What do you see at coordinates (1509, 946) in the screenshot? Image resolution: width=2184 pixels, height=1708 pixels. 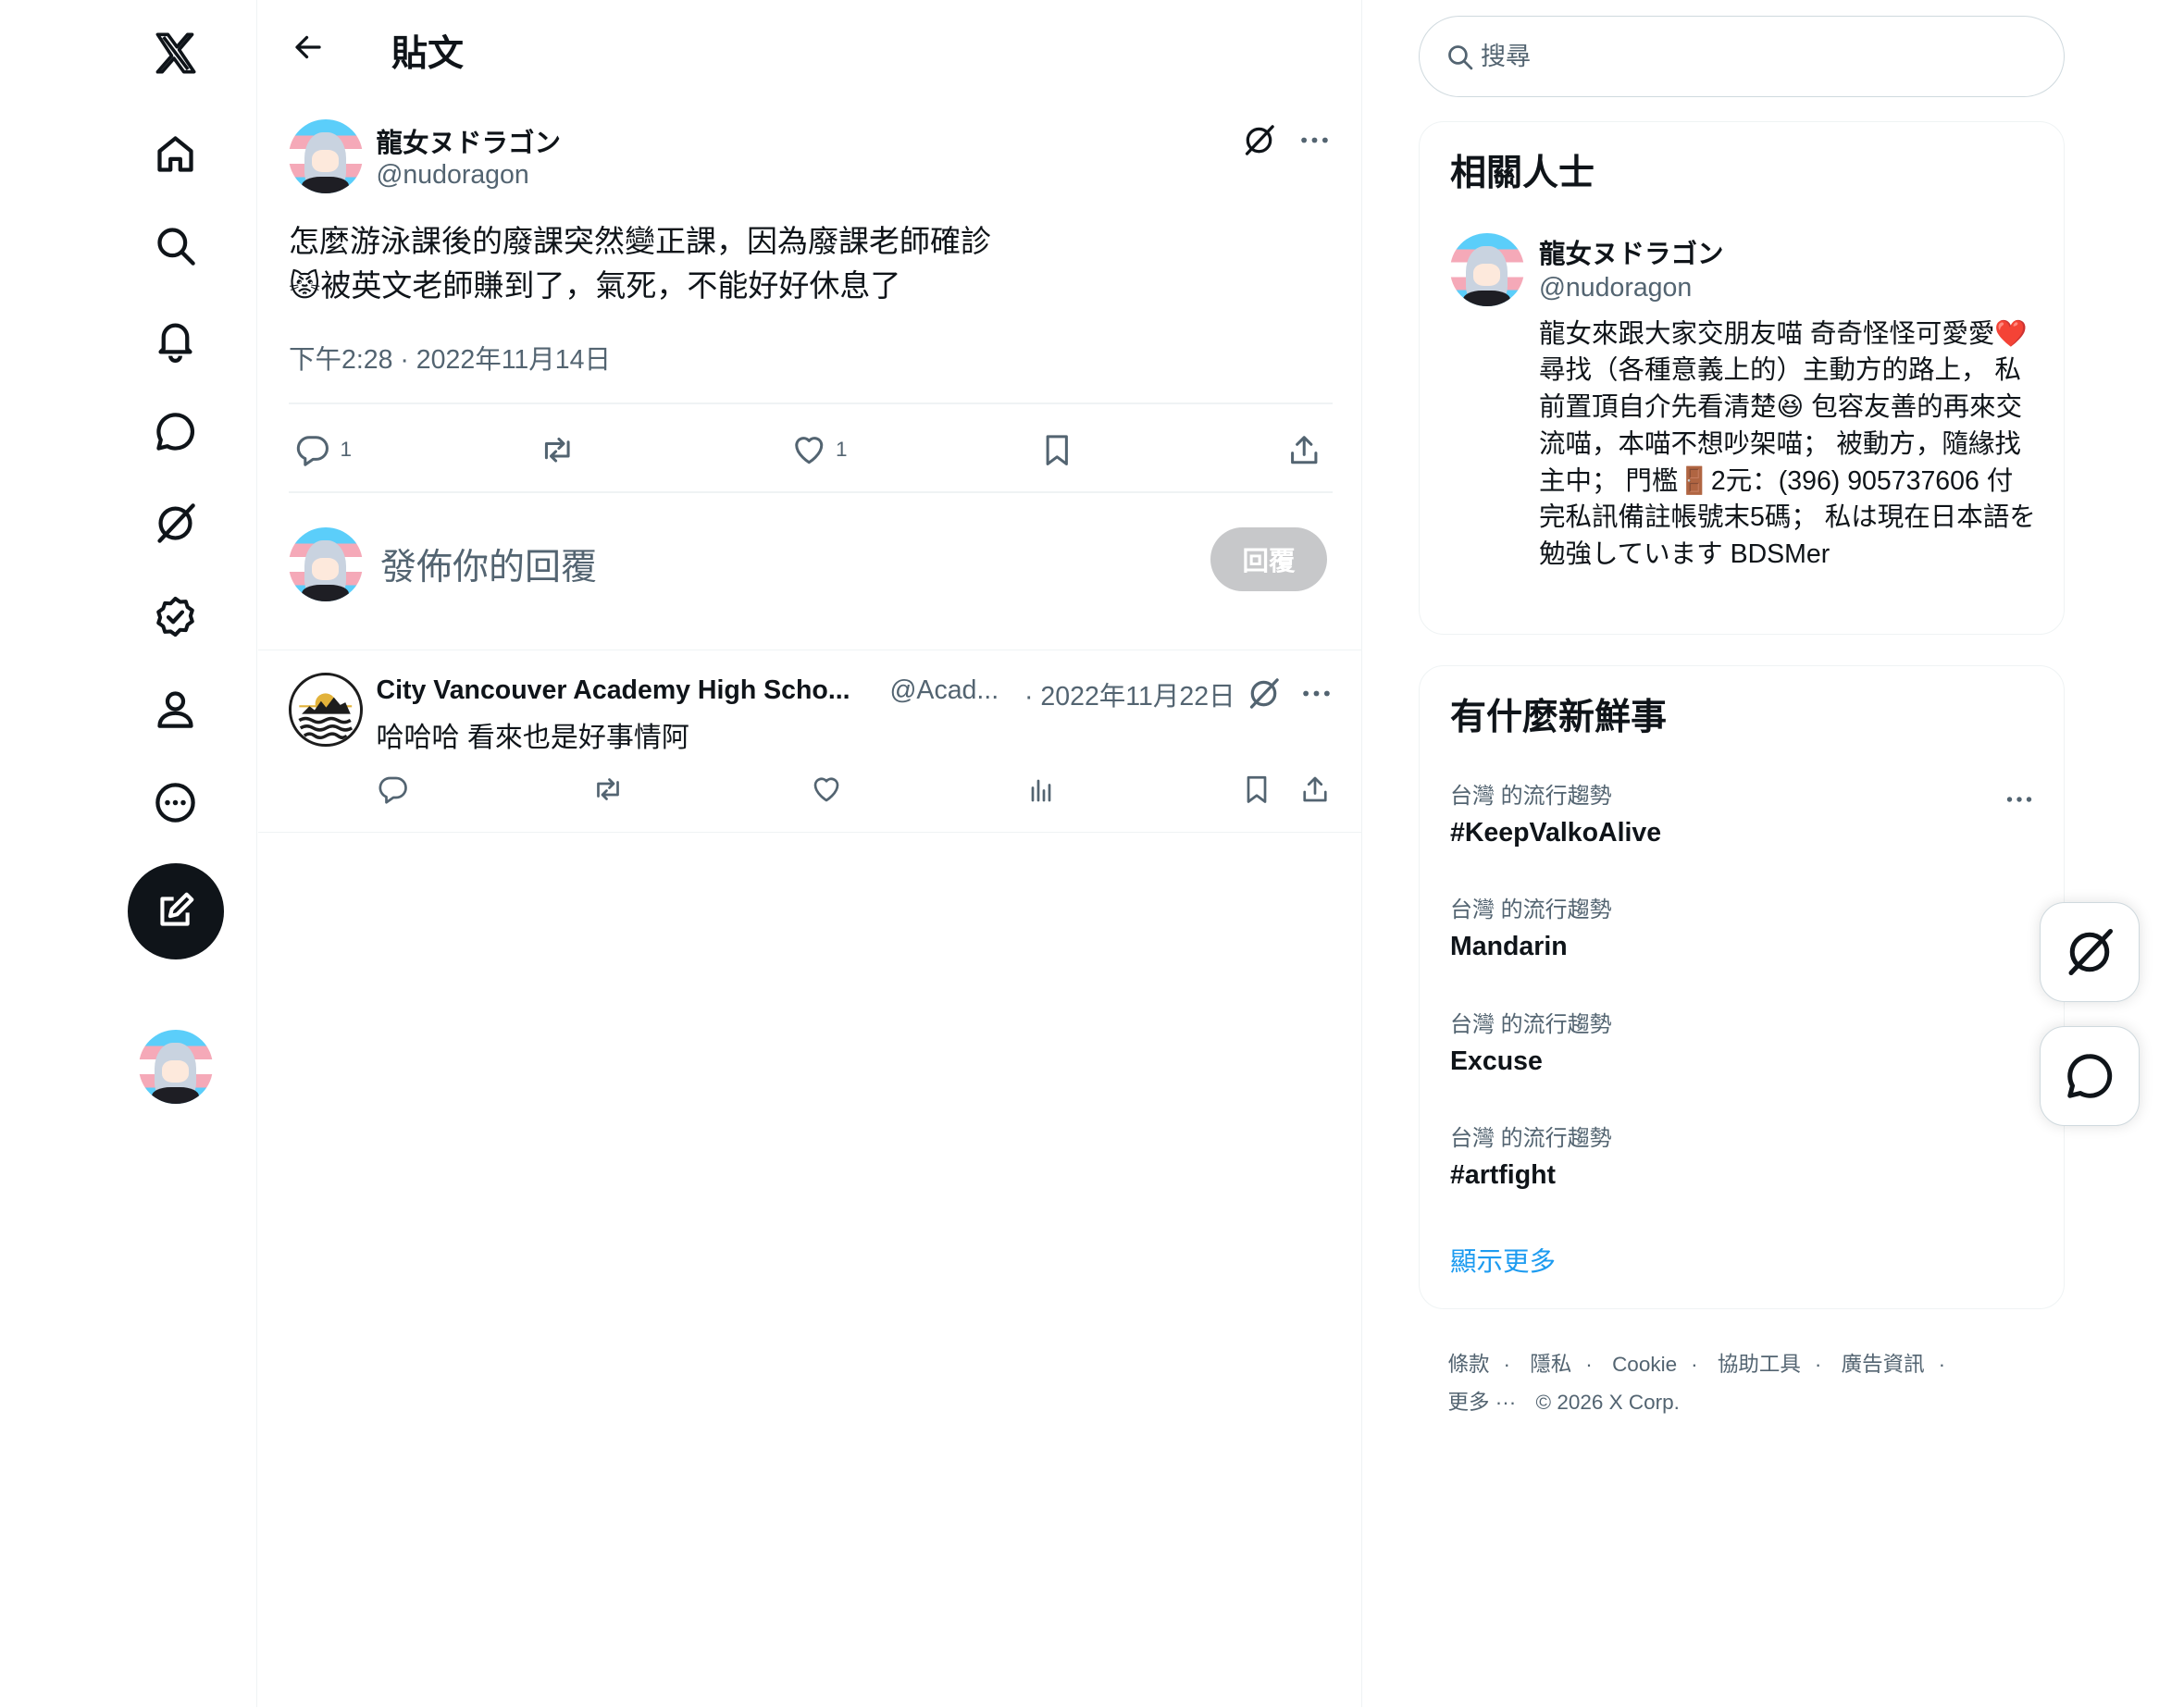 I see `trend-name: Mandarin` at bounding box center [1509, 946].